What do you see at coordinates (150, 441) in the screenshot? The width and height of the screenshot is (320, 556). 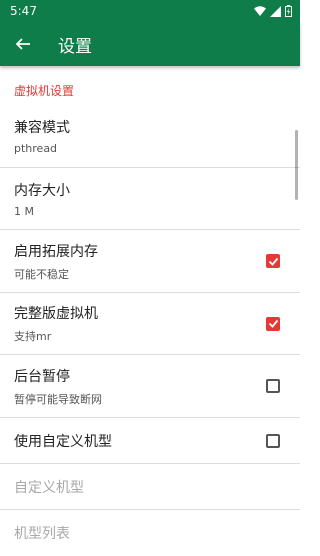 I see `pref-use-custom-model: 使用自定义机型` at bounding box center [150, 441].